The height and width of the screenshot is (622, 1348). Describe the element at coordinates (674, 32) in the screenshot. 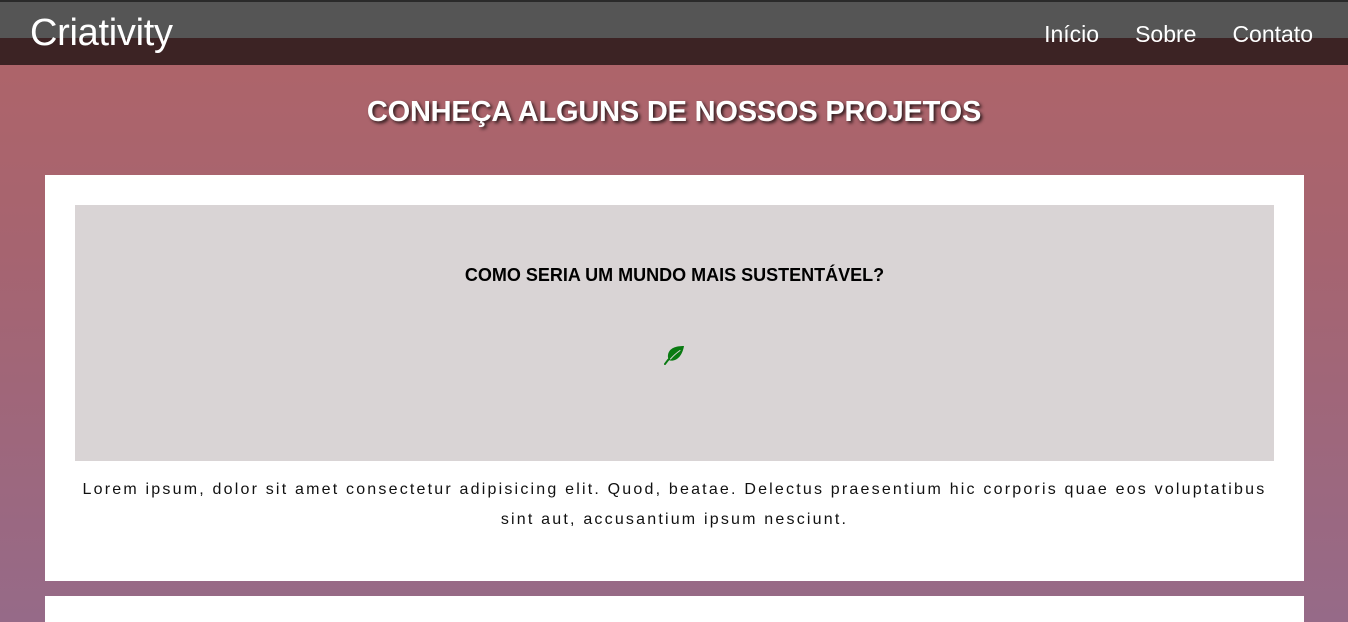

I see `navbar: Criativity Início Sobre Contato` at that location.